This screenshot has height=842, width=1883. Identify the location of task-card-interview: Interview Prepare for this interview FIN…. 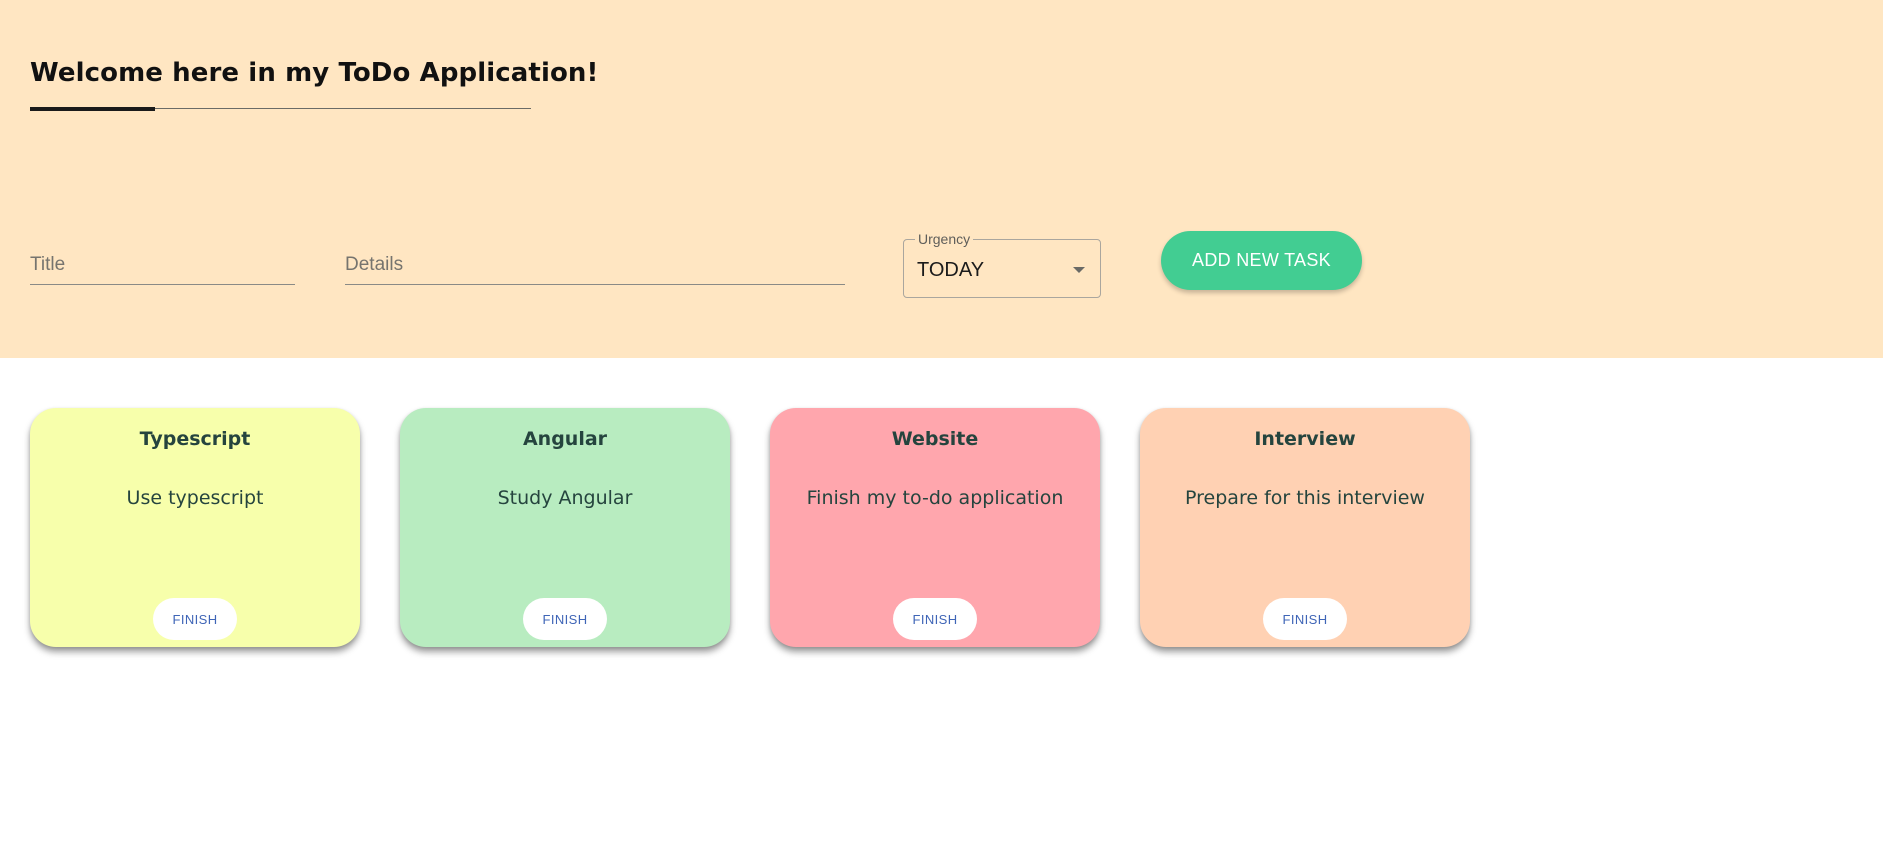
(1305, 527).